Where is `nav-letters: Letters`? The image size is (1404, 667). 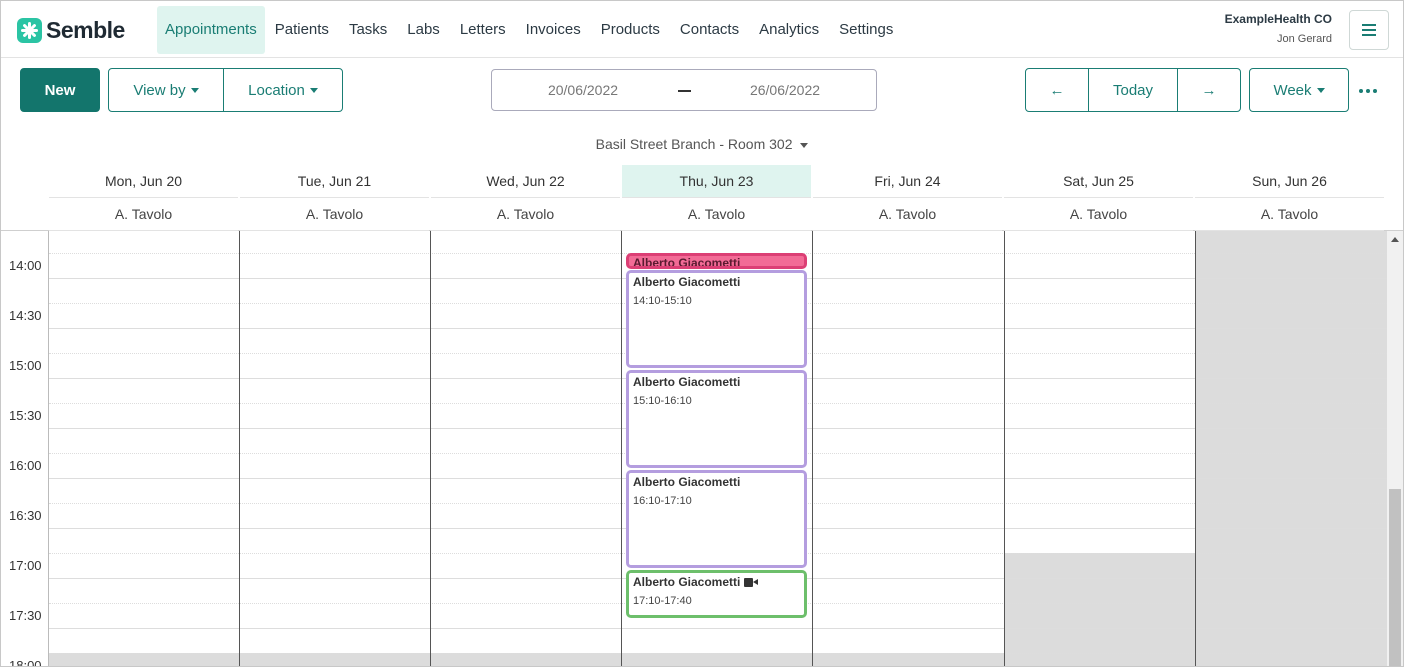
nav-letters: Letters is located at coordinates (483, 30).